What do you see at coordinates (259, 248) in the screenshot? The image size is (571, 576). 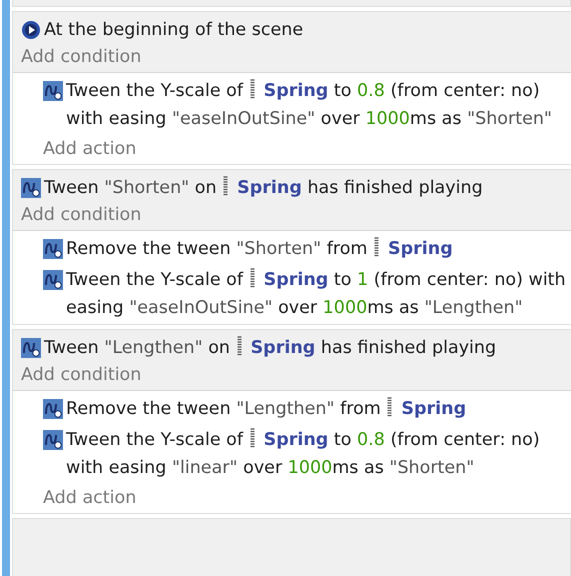 I see `action-text: Remove the tween "Shorten" from Spring` at bounding box center [259, 248].